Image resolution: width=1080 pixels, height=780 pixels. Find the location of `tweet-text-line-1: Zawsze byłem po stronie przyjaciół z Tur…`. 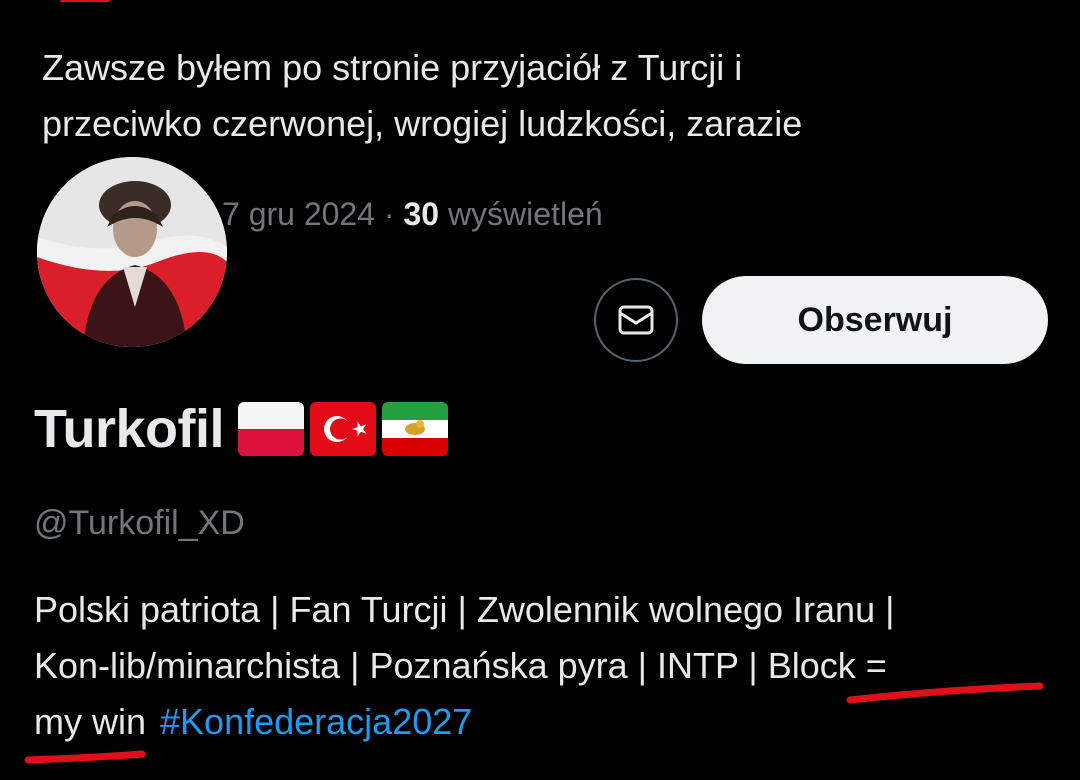

tweet-text-line-1: Zawsze byłem po stronie przyjaciół z Tur… is located at coordinates (392, 67).